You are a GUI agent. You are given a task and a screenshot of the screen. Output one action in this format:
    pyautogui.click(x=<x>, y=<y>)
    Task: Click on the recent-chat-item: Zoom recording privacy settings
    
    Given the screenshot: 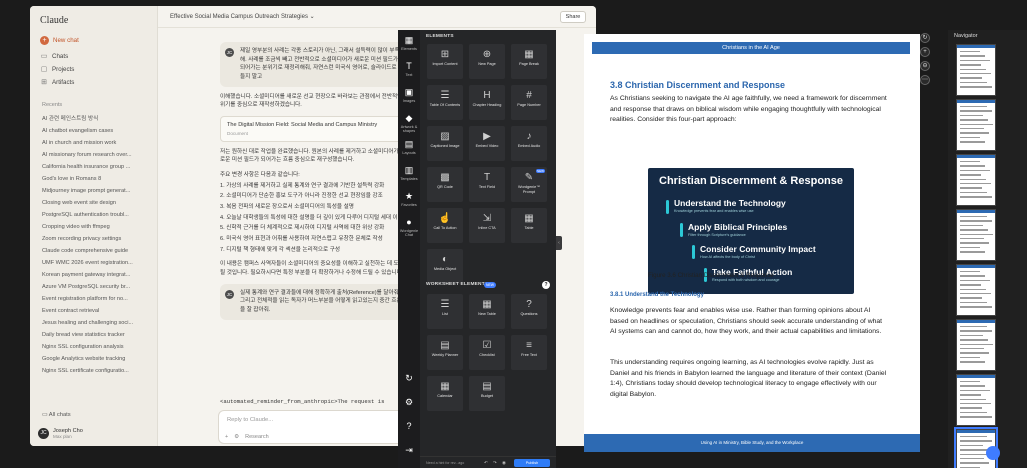 What is the action you would take?
    pyautogui.click(x=96, y=239)
    